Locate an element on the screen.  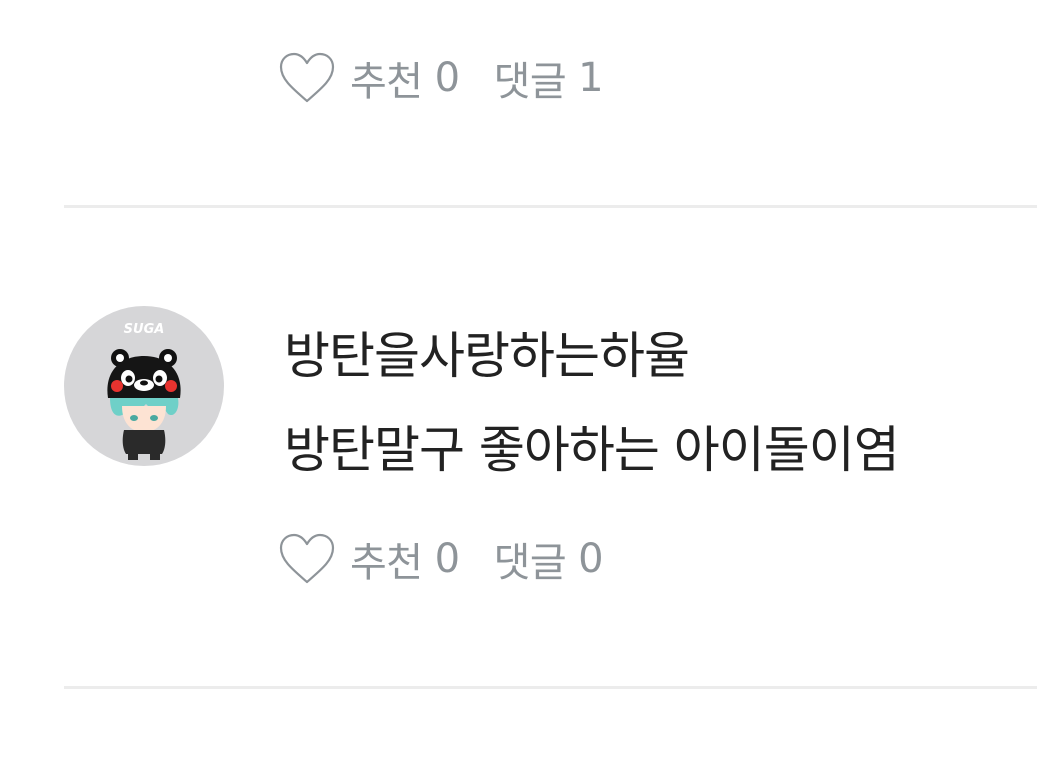
comment-text: 방탄말구 좋아하는 아이돌이염 is located at coordinates (592, 450).